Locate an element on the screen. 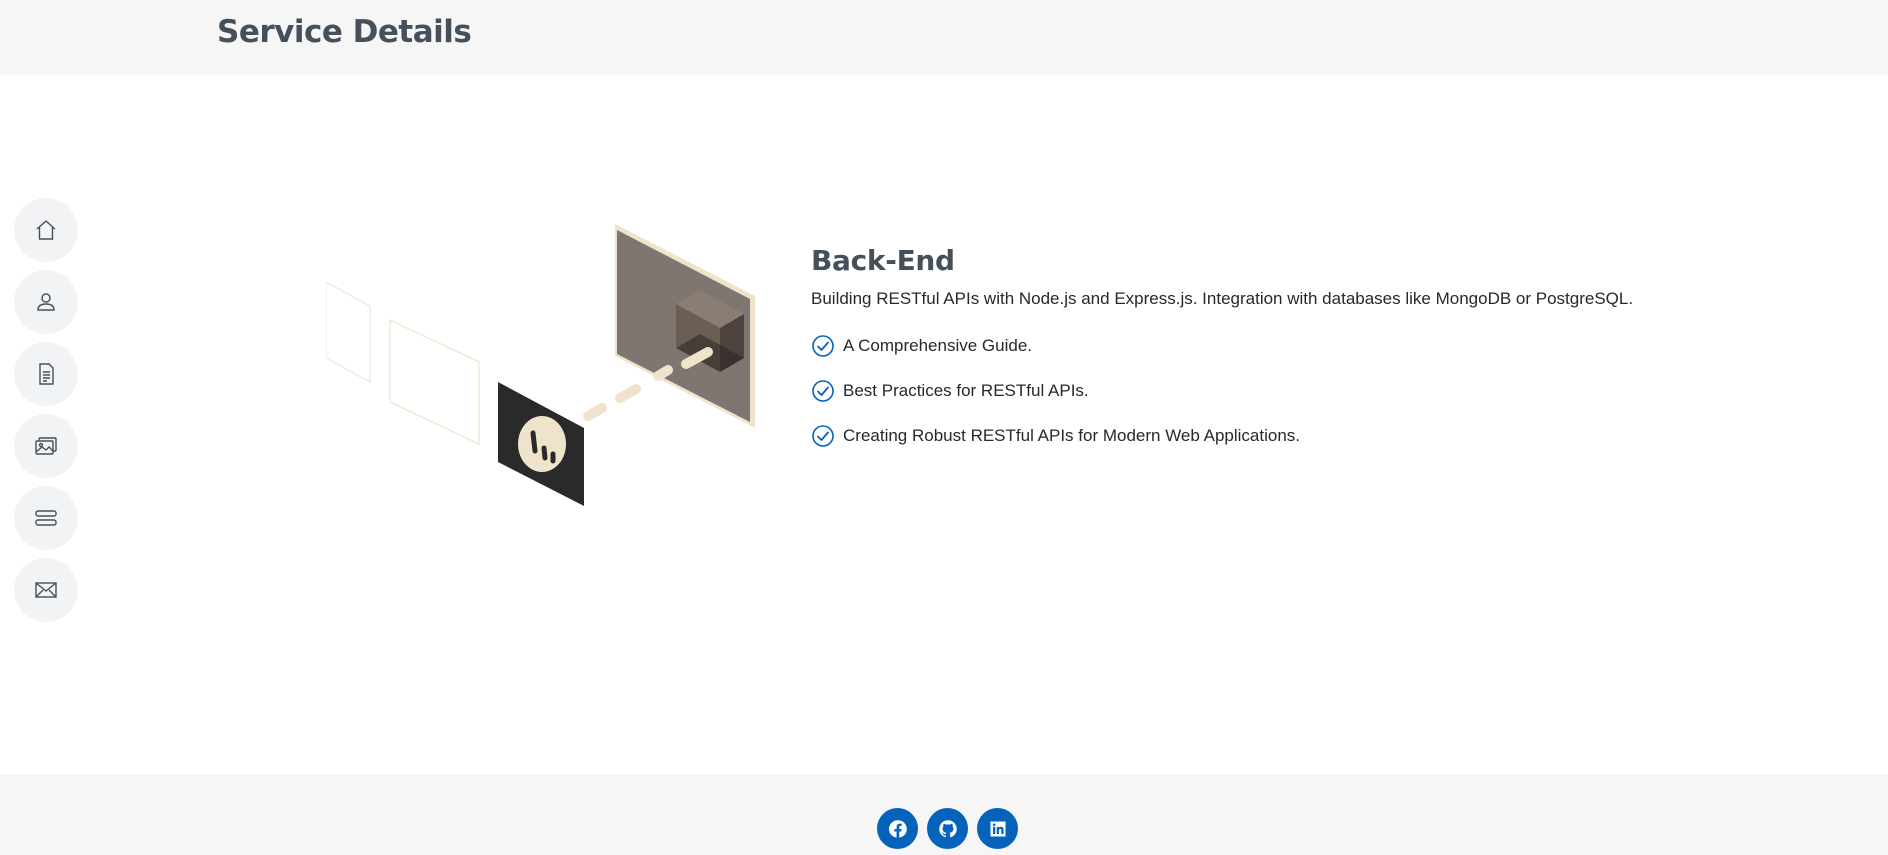  github-link is located at coordinates (947, 828).